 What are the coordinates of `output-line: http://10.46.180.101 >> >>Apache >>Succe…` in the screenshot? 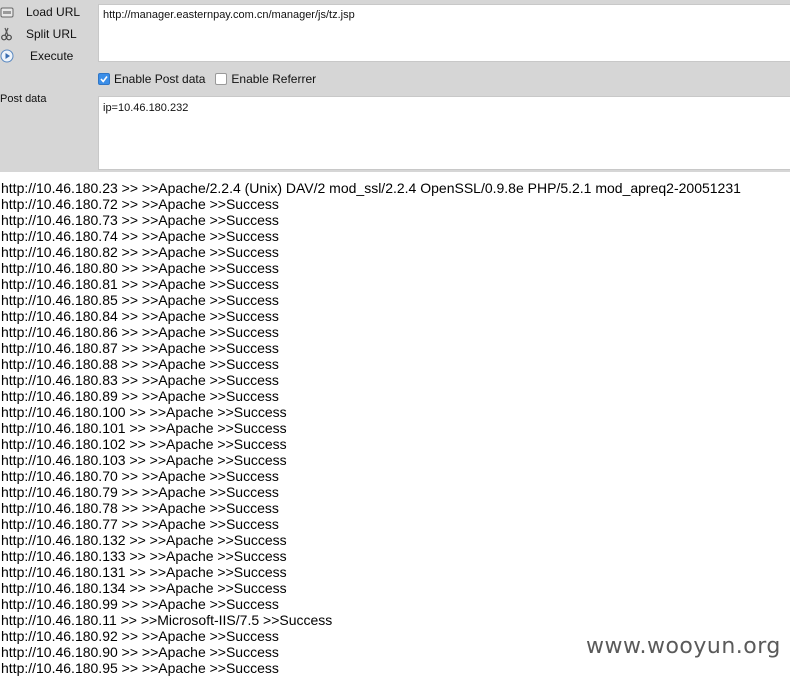 It's located at (144, 428).